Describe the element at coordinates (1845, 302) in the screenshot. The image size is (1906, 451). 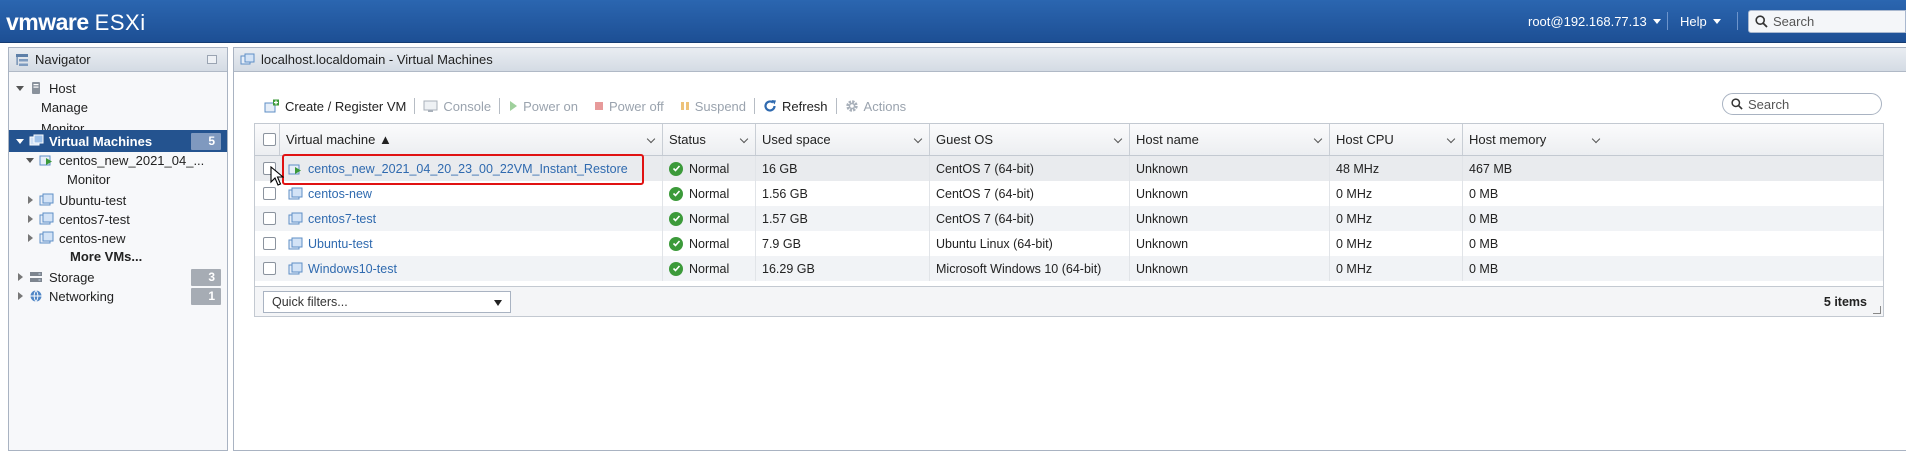
I see `item-count: 5 items` at that location.